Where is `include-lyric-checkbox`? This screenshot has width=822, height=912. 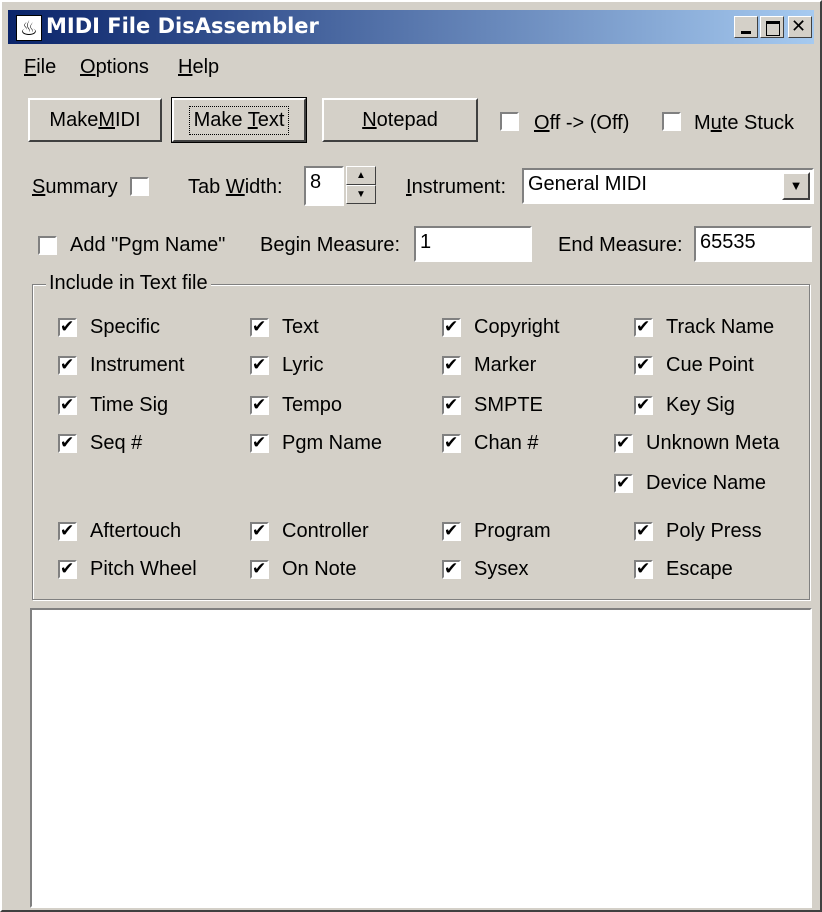 include-lyric-checkbox is located at coordinates (259, 365).